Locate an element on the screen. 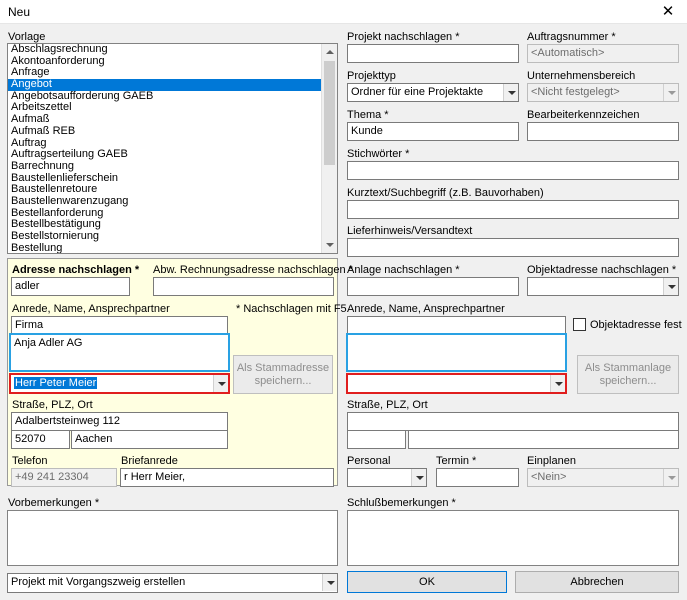  anlage-anrede-label: Anrede, Name, Ansprechpartner is located at coordinates (426, 309).